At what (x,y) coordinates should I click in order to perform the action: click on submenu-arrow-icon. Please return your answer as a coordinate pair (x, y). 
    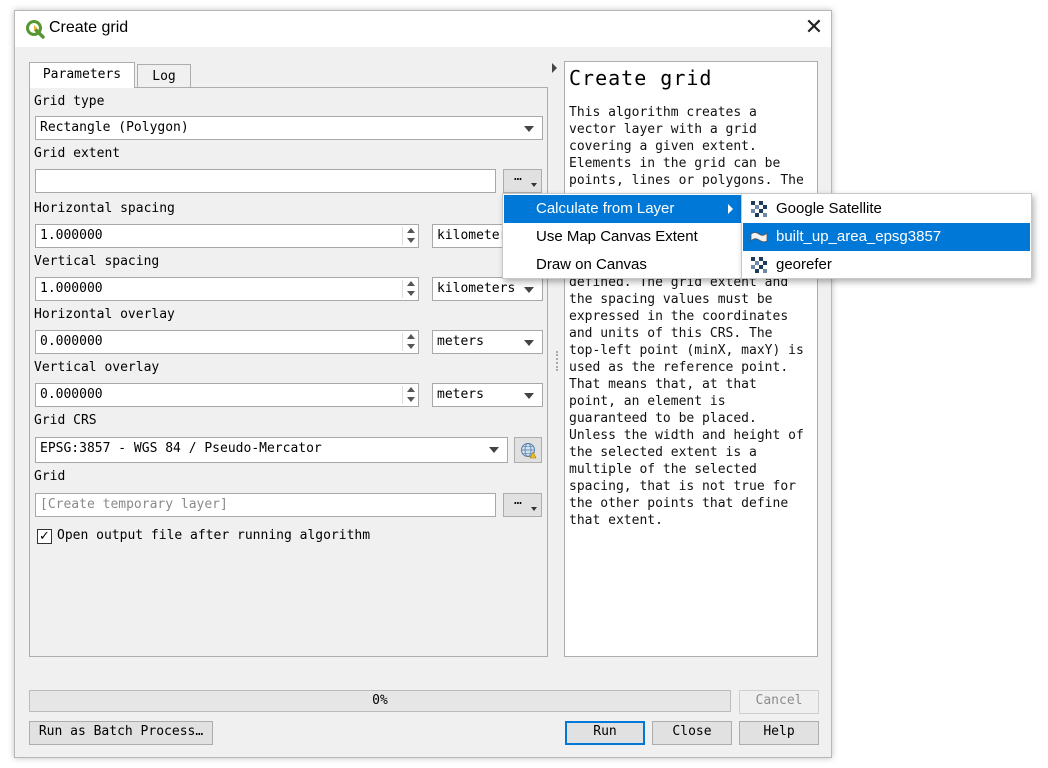
    Looking at the image, I should click on (730, 209).